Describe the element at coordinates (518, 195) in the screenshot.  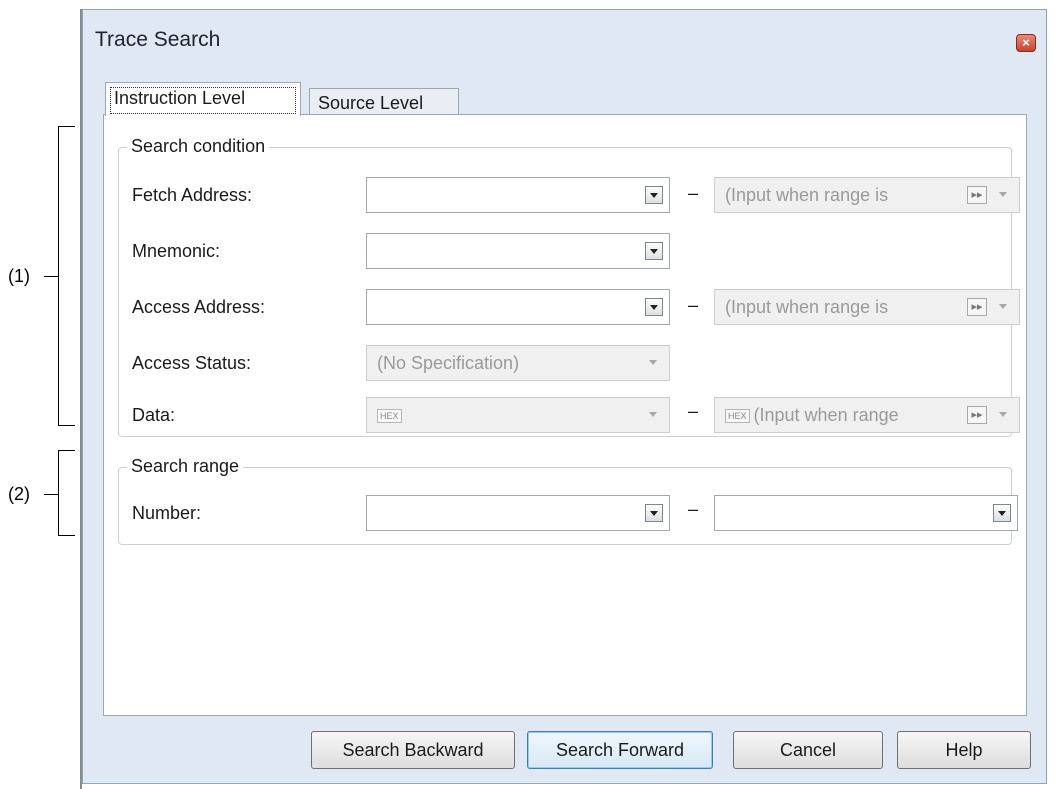
I see `fetch-address-from-combo` at that location.